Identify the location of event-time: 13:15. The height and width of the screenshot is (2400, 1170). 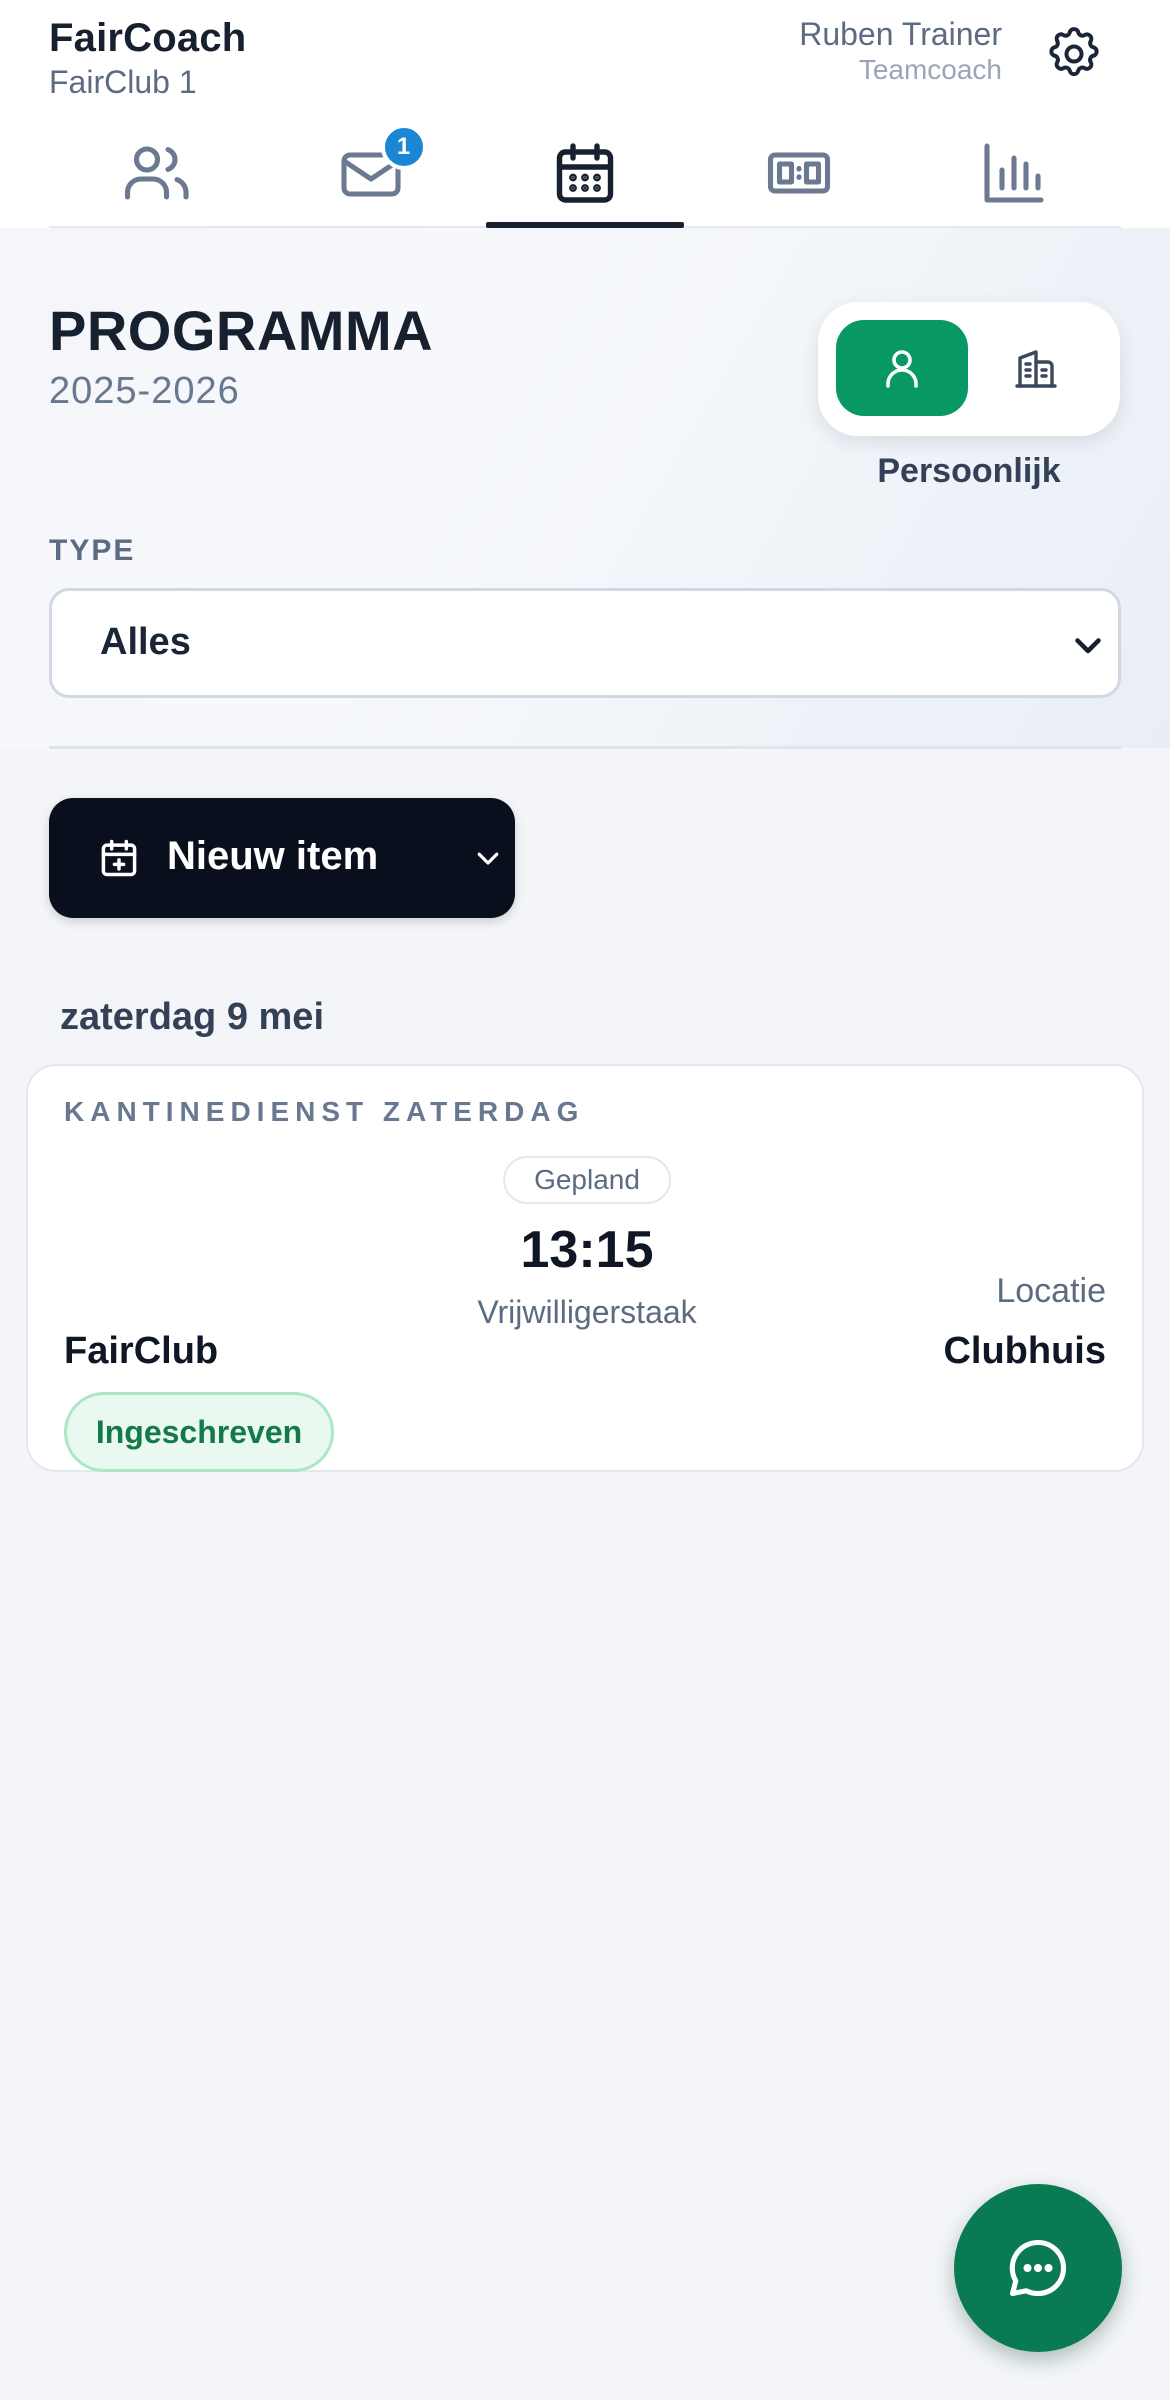
(587, 1250).